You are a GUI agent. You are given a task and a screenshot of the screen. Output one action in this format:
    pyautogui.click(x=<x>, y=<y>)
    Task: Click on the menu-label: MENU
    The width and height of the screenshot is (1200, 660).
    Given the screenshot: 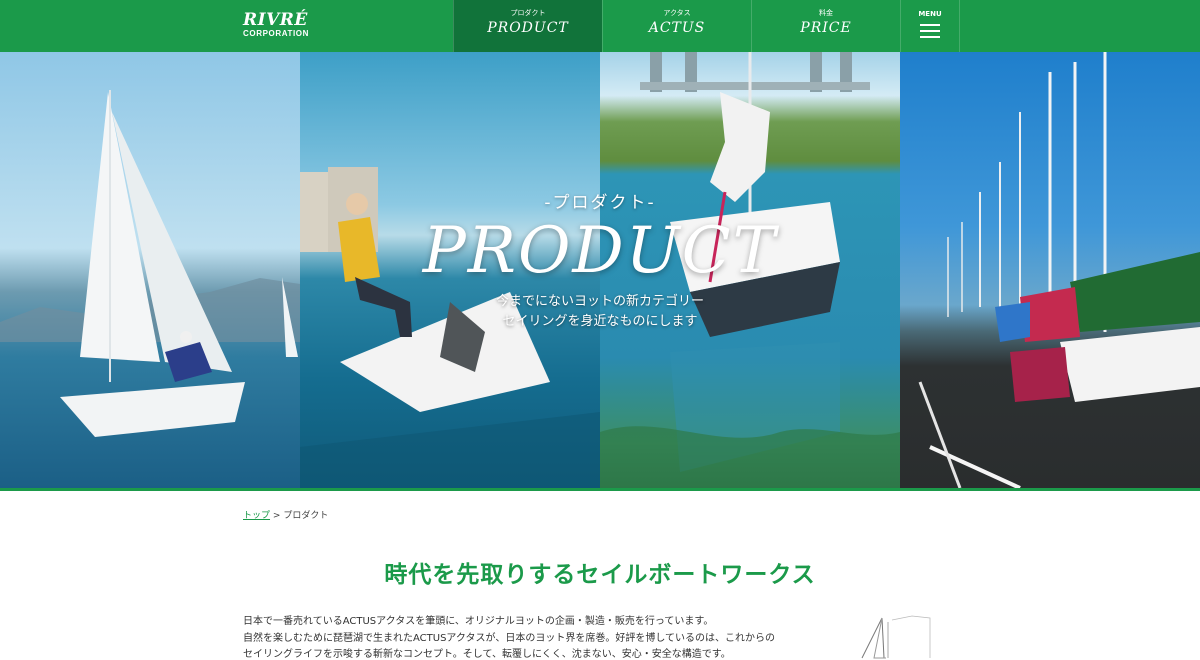 What is the action you would take?
    pyautogui.click(x=930, y=14)
    